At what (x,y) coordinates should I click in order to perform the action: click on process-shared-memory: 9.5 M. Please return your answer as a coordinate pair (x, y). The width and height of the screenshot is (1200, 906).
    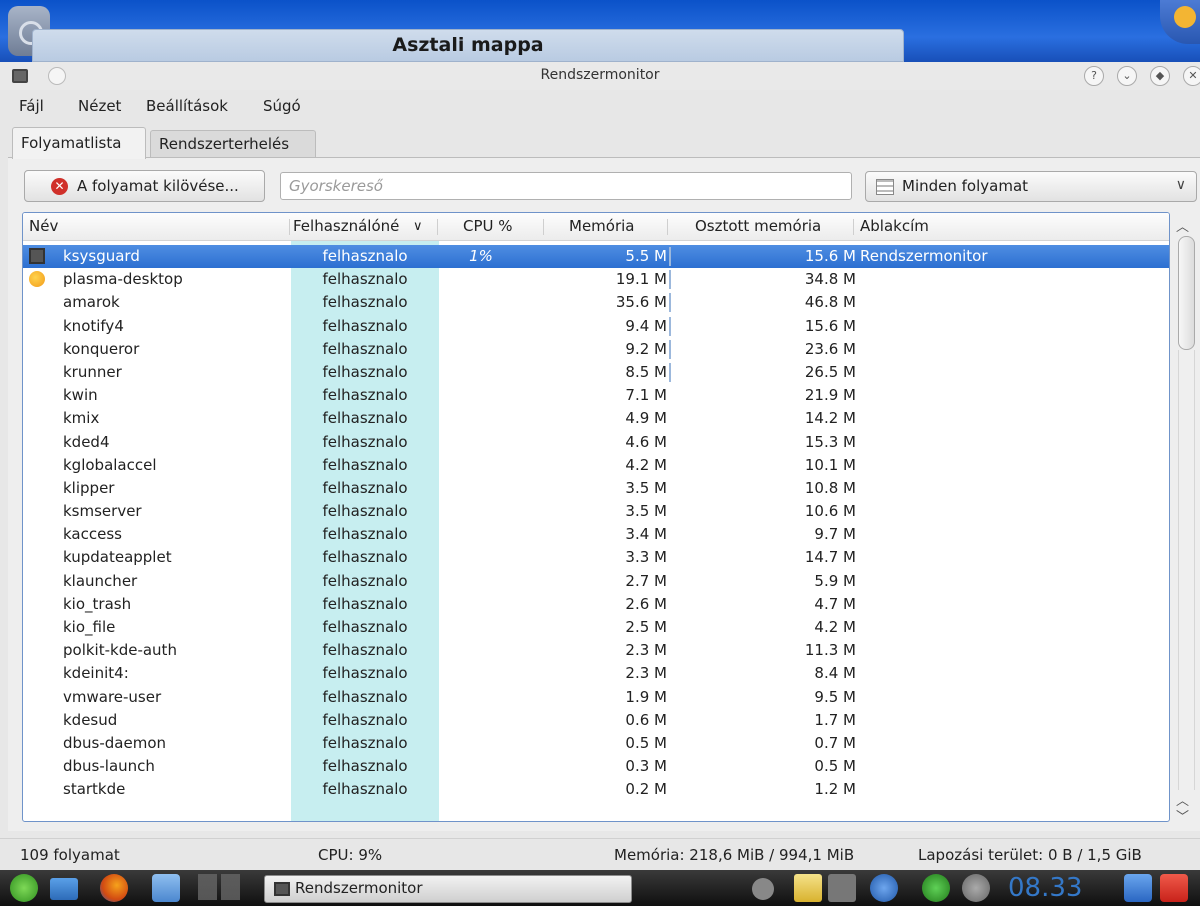
    Looking at the image, I should click on (835, 696).